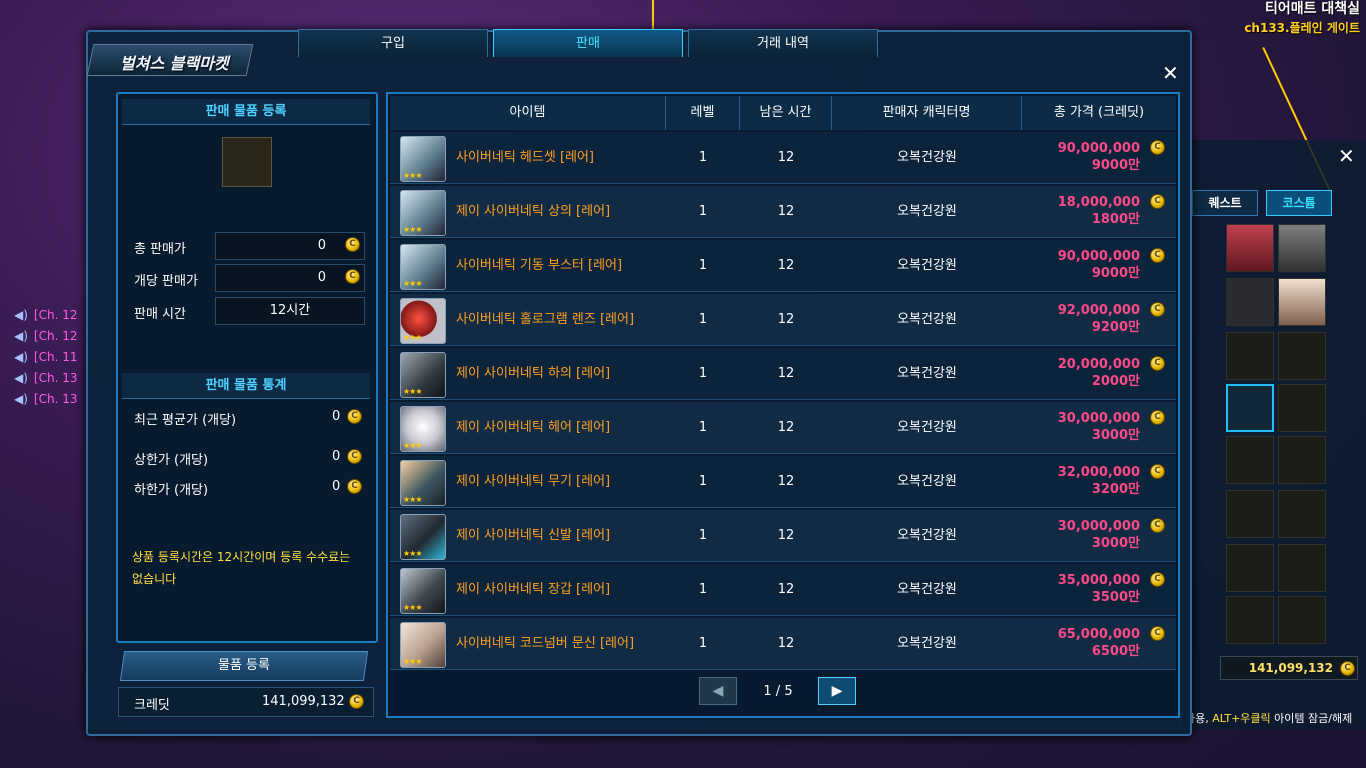  I want to click on col-header-seller: 판매자 캐릭터명, so click(927, 113).